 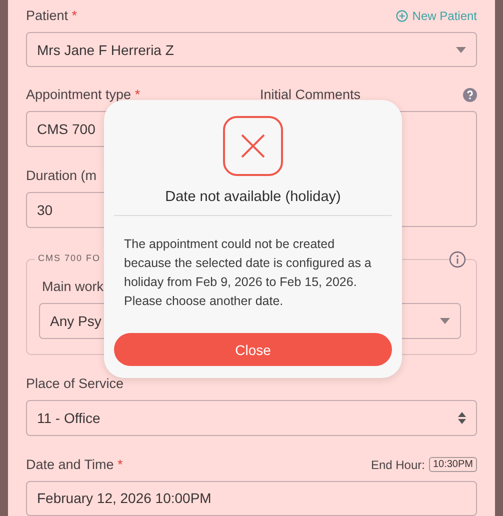 What do you see at coordinates (72, 287) in the screenshot?
I see `field-label: Main work` at bounding box center [72, 287].